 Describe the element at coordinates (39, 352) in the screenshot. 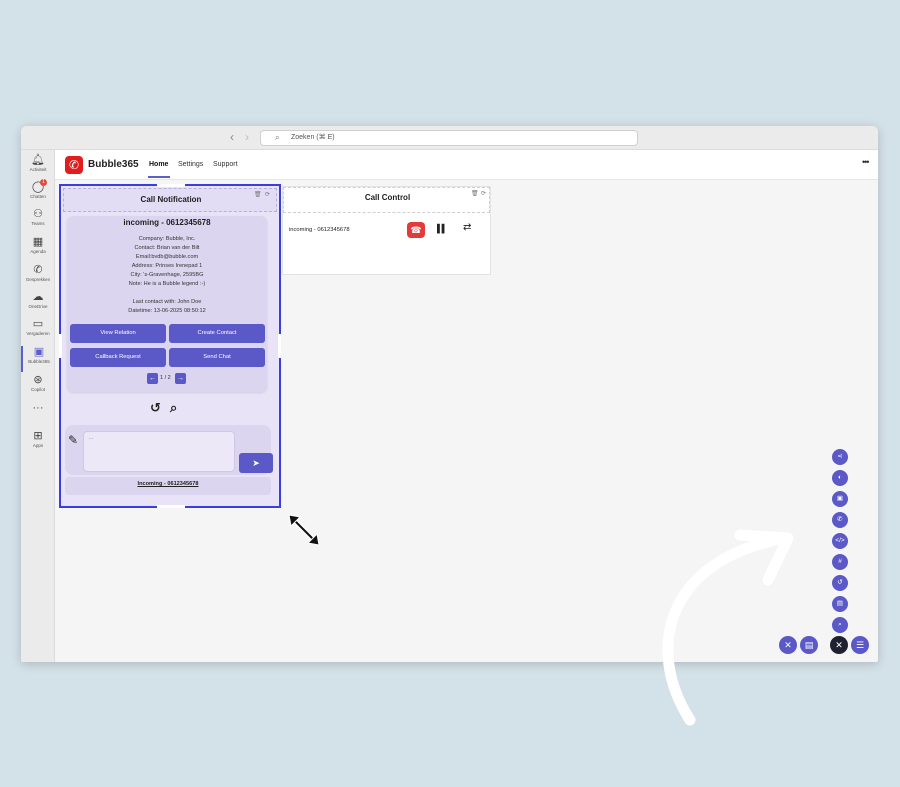

I see `bubble365-icon: ▣` at that location.